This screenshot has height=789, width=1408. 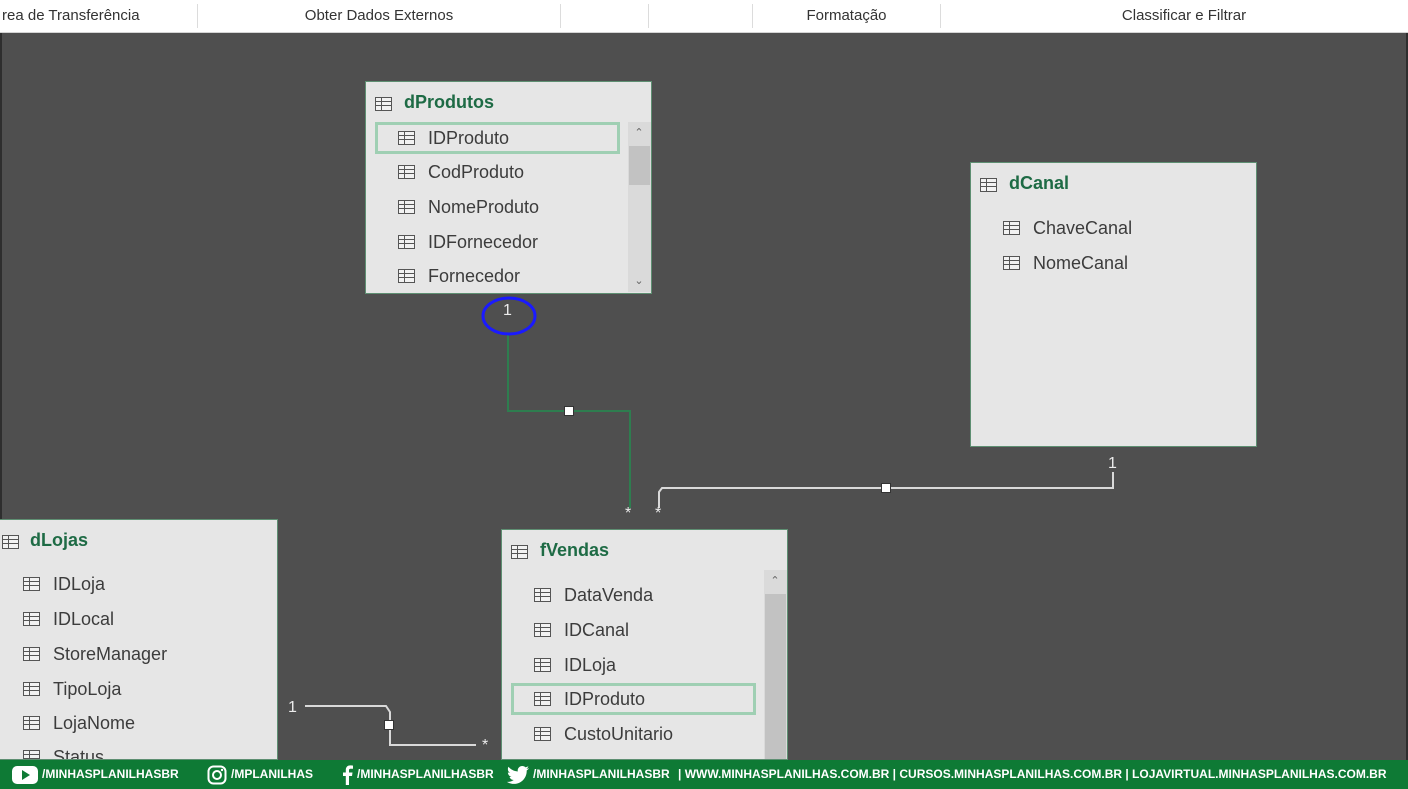 I want to click on field-fornecedor: Fornecedor, so click(x=513, y=276).